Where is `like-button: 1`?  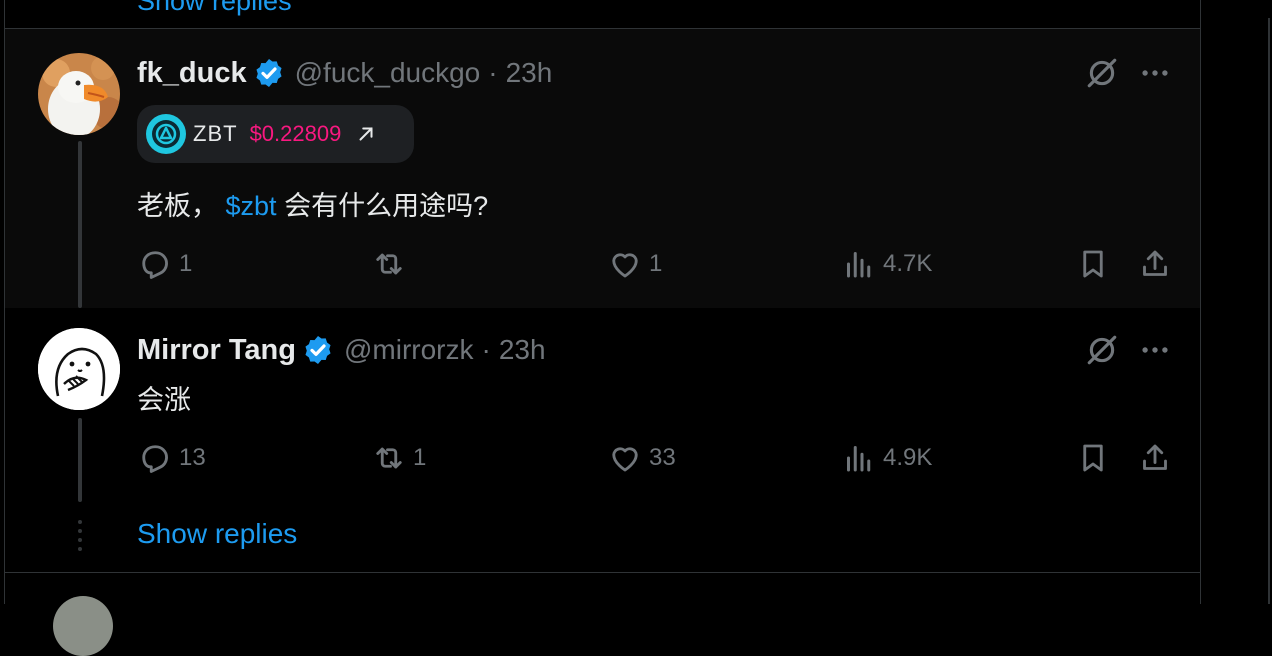
like-button: 1 is located at coordinates (634, 264).